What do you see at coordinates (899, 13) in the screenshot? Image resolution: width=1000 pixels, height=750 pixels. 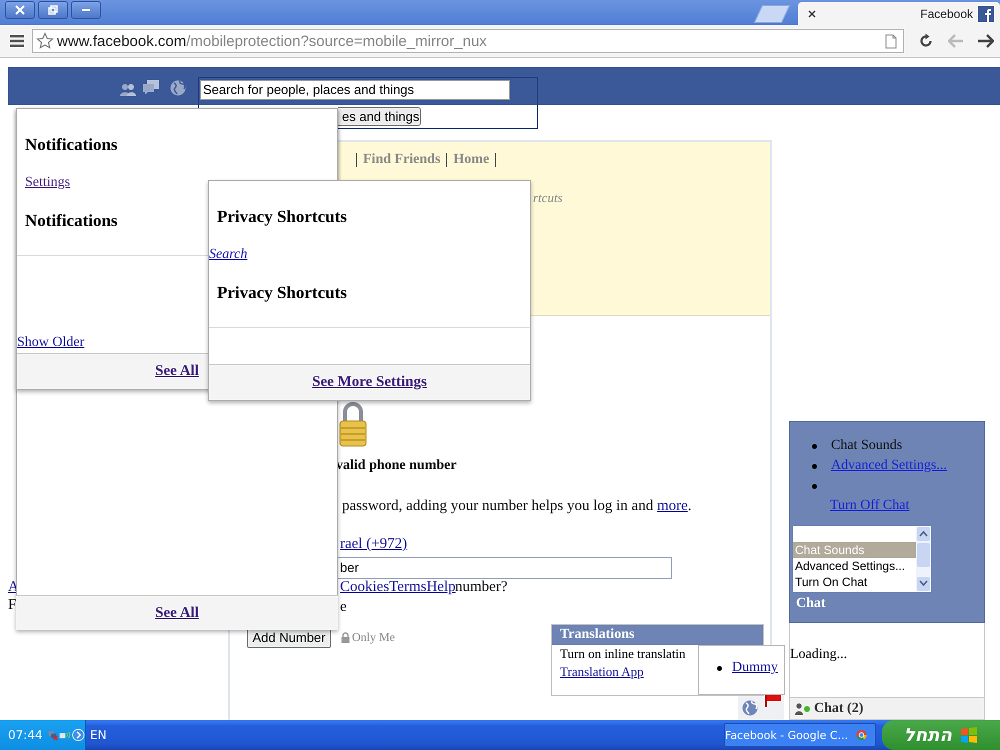 I see `browser-tab: Facebook` at bounding box center [899, 13].